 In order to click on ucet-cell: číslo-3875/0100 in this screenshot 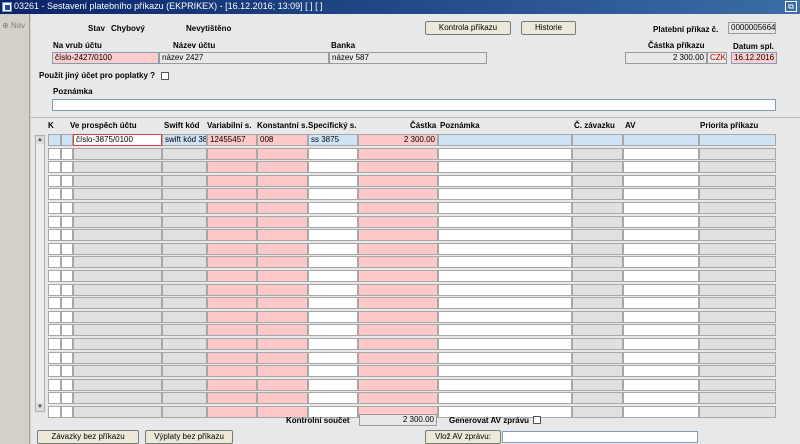, I will do `click(117, 140)`.